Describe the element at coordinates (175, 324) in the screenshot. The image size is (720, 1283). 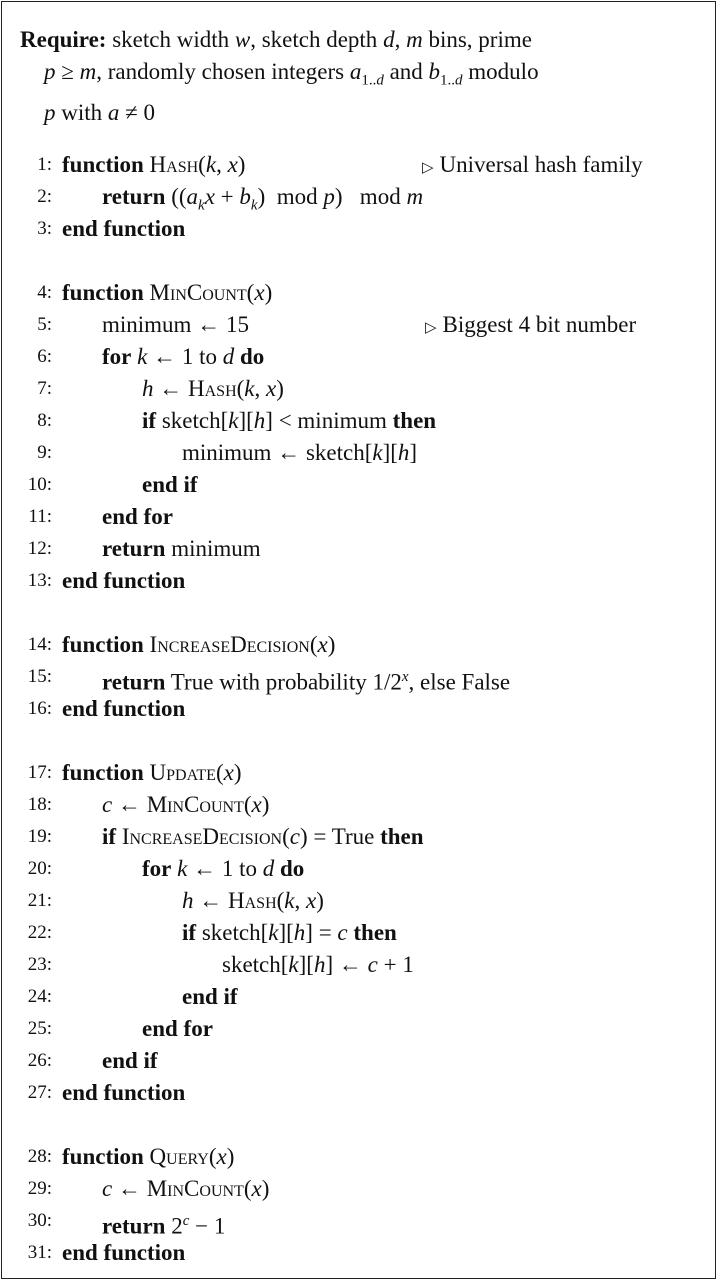
I see `line-code: minimum ← 15` at that location.